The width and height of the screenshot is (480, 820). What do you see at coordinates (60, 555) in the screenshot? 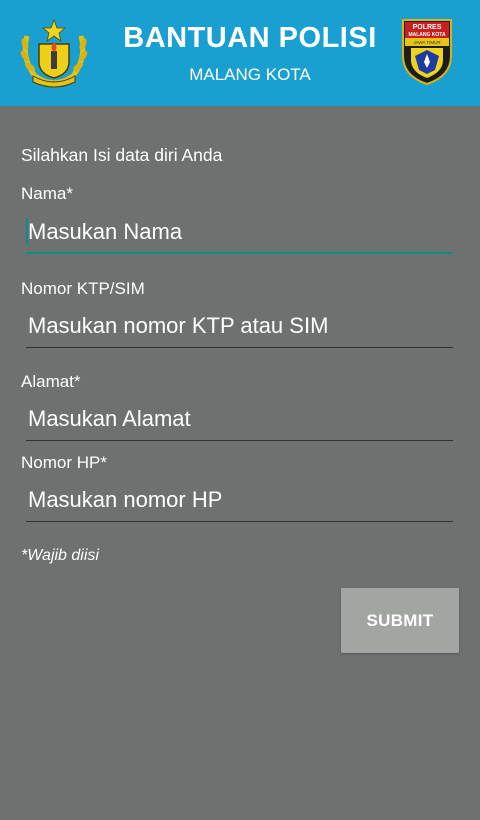
I see `required-note: *Wajib diisi` at bounding box center [60, 555].